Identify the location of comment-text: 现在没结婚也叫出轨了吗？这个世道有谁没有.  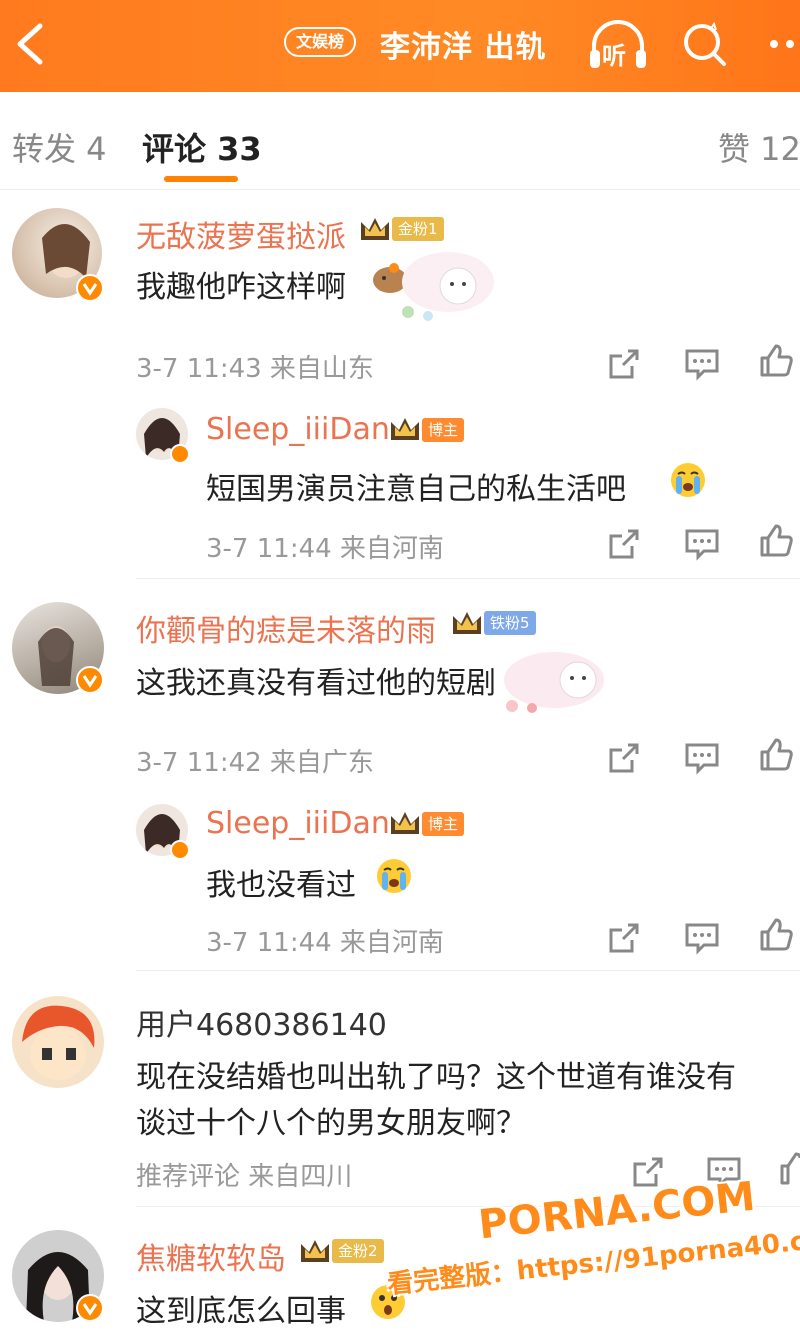
(436, 1077).